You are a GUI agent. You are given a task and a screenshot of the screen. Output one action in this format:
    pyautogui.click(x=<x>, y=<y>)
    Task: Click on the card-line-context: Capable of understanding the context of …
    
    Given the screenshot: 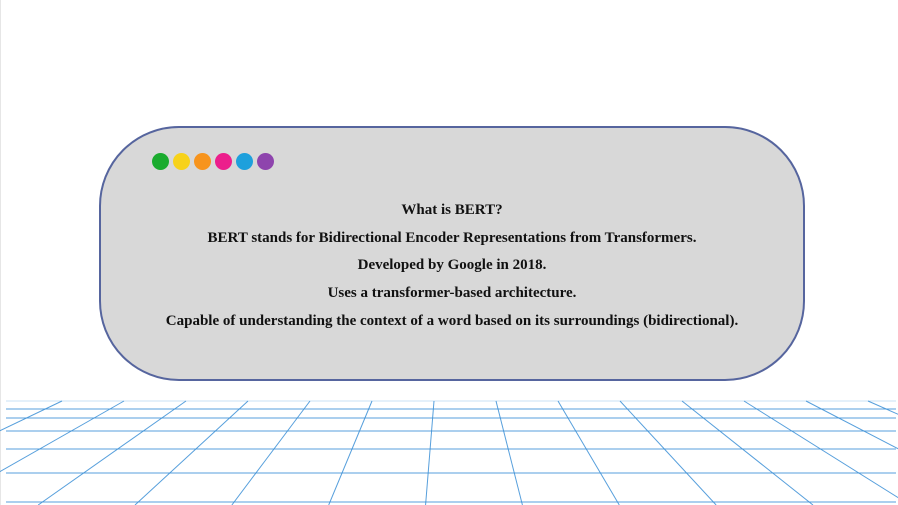 What is the action you would take?
    pyautogui.click(x=452, y=320)
    